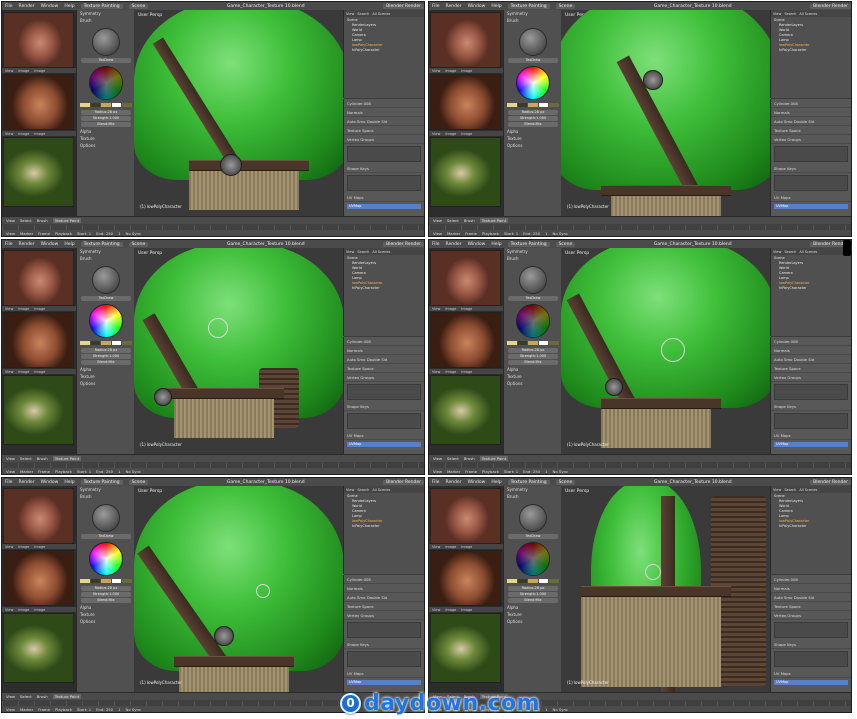 The width and height of the screenshot is (857, 719). What do you see at coordinates (9, 71) in the screenshot?
I see `reference-bar-item: View` at bounding box center [9, 71].